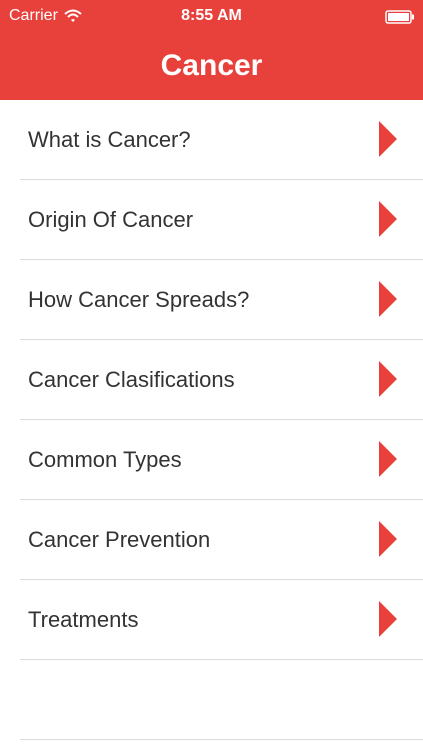 This screenshot has height=750, width=423. What do you see at coordinates (131, 379) in the screenshot?
I see `list-item-label: Cancer Clasifications` at bounding box center [131, 379].